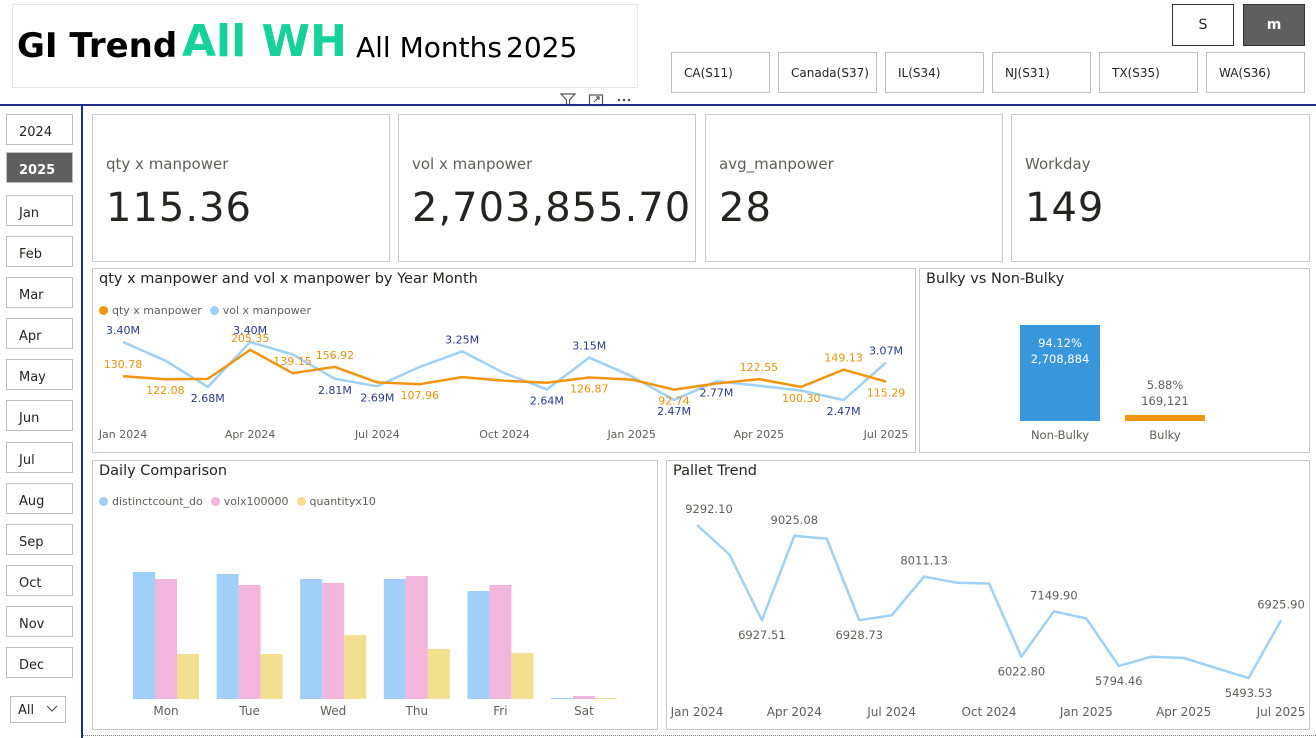 The image size is (1316, 738). What do you see at coordinates (759, 367) in the screenshot?
I see `data-label: 122.55` at bounding box center [759, 367].